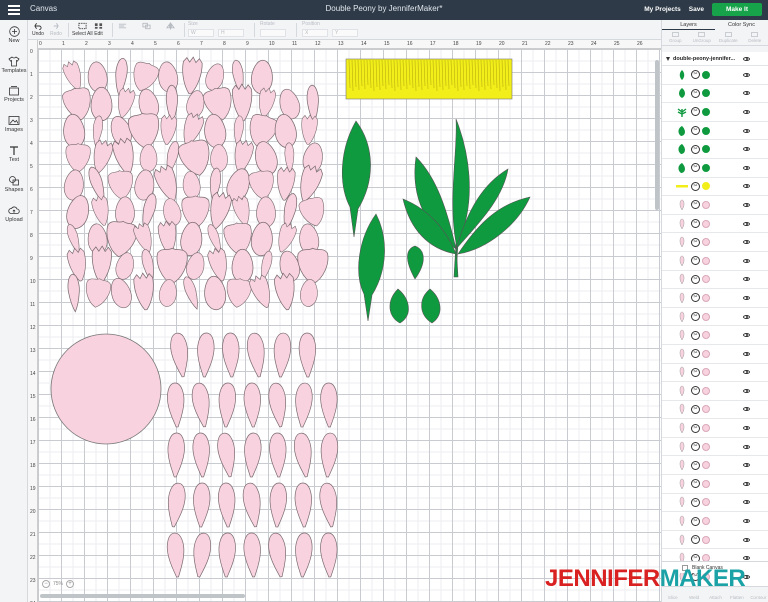  Describe the element at coordinates (14, 154) in the screenshot. I see `sidebar-item-text: Text` at that location.